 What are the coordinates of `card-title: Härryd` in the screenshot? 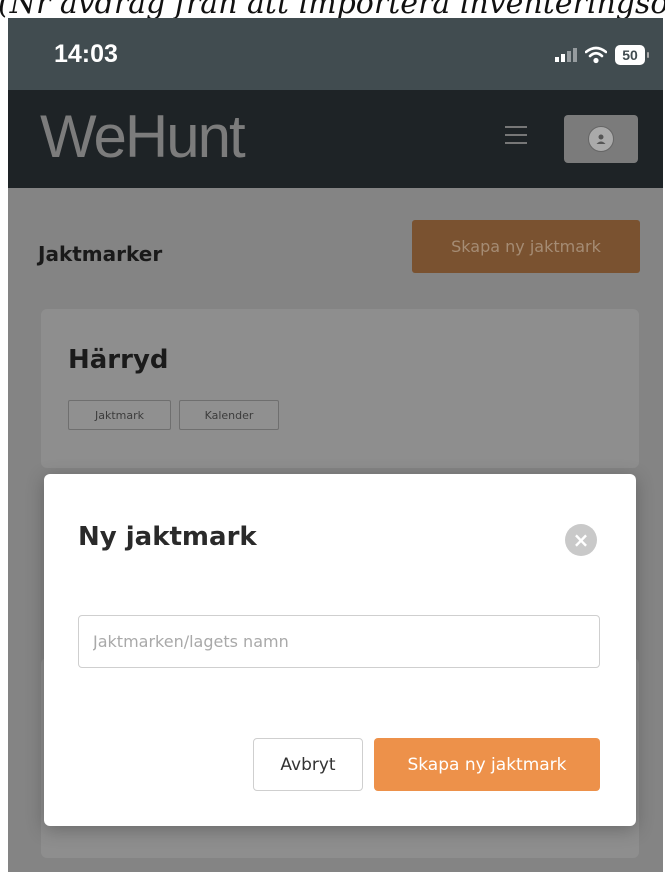 It's located at (118, 360).